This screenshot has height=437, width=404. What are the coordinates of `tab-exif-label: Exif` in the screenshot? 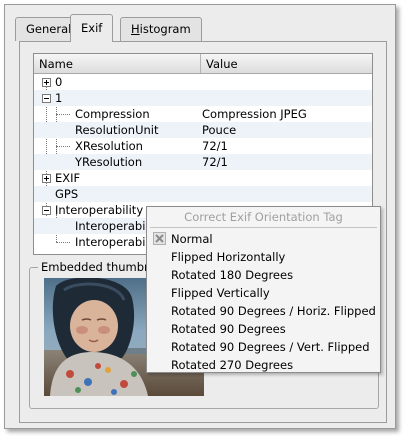 It's located at (92, 28).